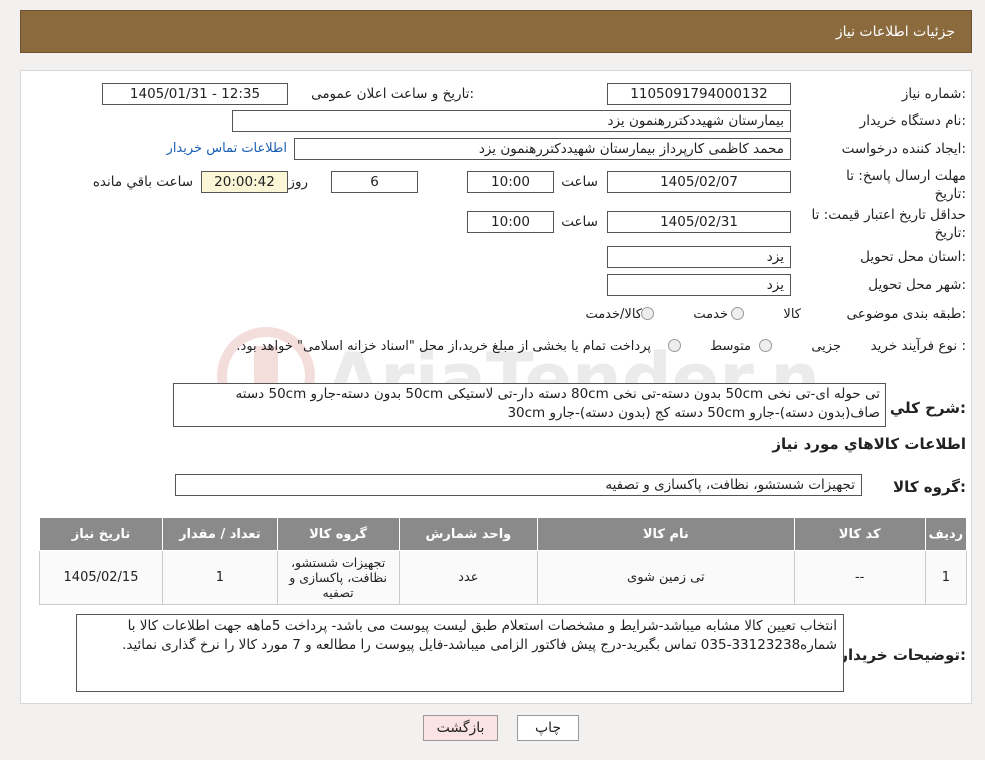 Image resolution: width=985 pixels, height=760 pixels. I want to click on process-option-minor-radio, so click(765, 345).